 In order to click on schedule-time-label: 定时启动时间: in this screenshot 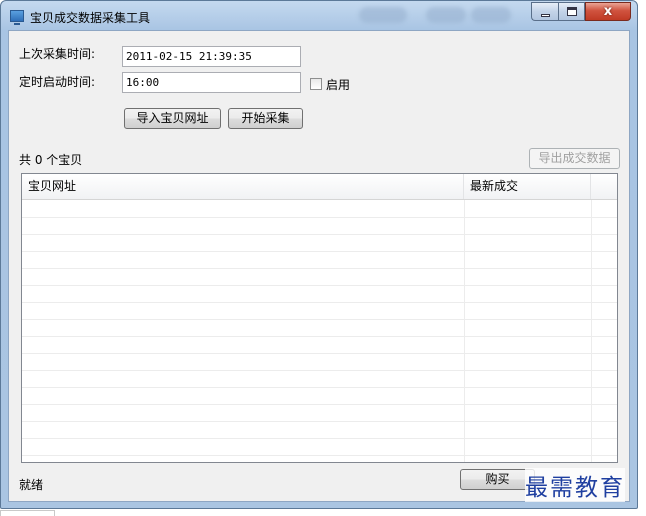, I will do `click(57, 82)`.